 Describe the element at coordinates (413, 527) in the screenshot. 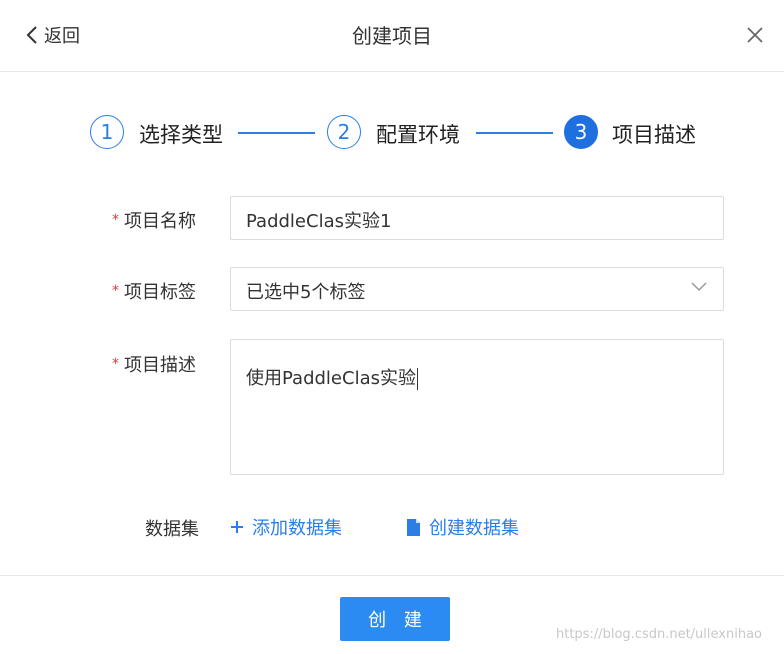

I see `file-icon` at that location.